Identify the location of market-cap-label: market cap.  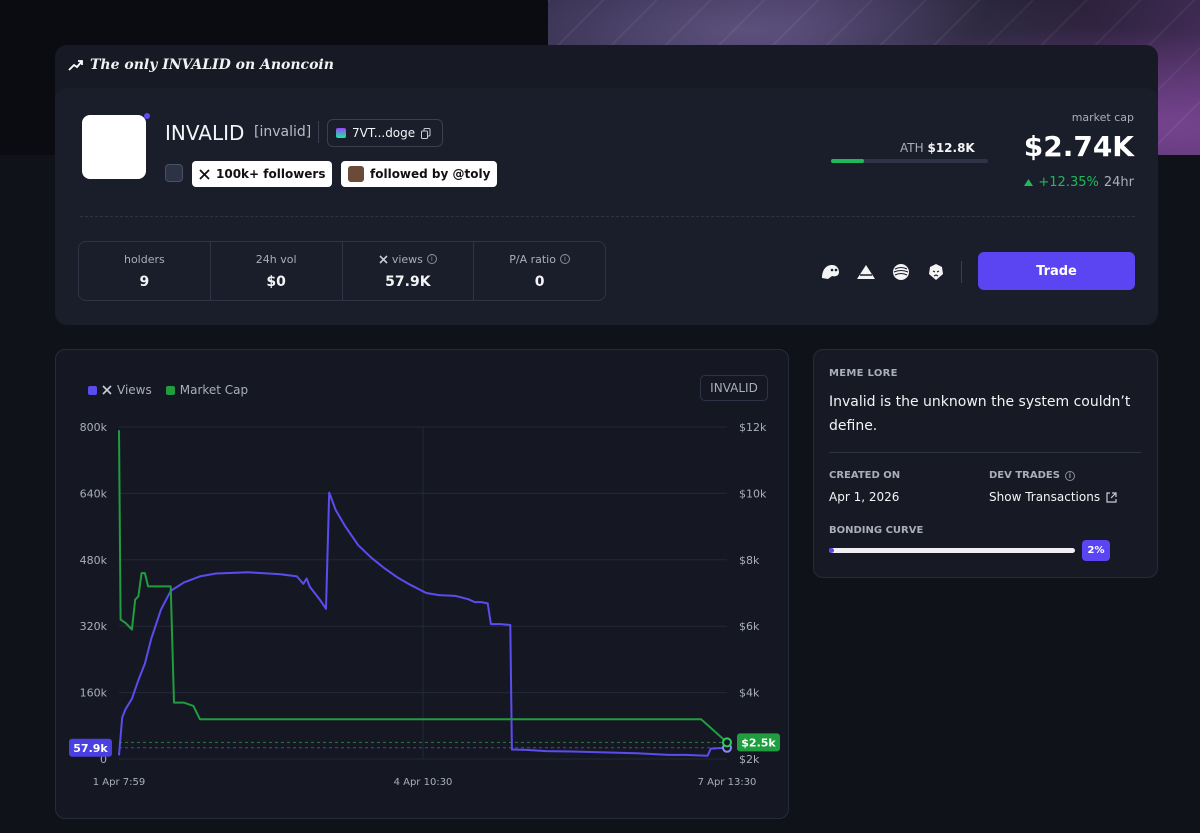
(1102, 117).